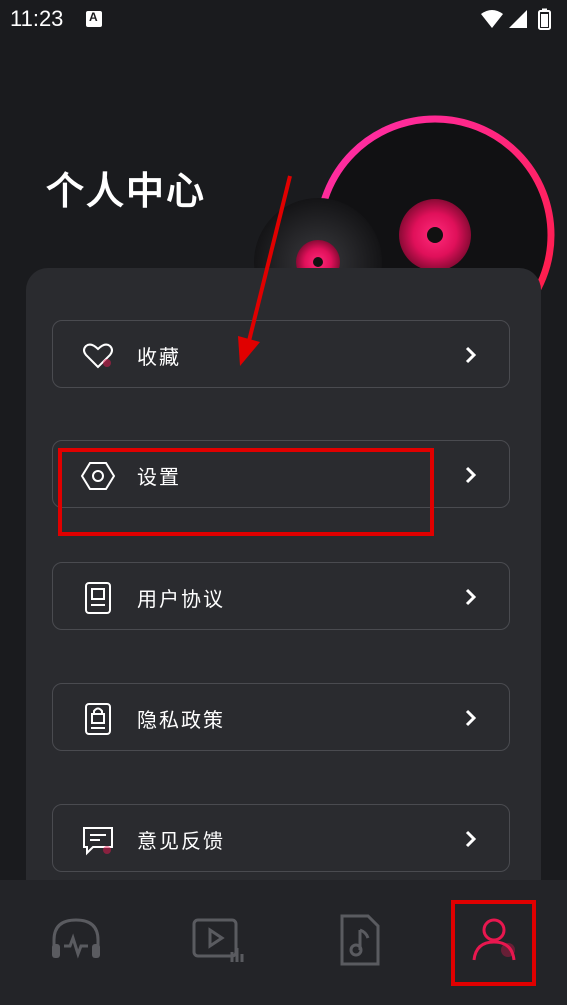 This screenshot has height=1005, width=567. Describe the element at coordinates (493, 943) in the screenshot. I see `annotation-box-profile-tab` at that location.